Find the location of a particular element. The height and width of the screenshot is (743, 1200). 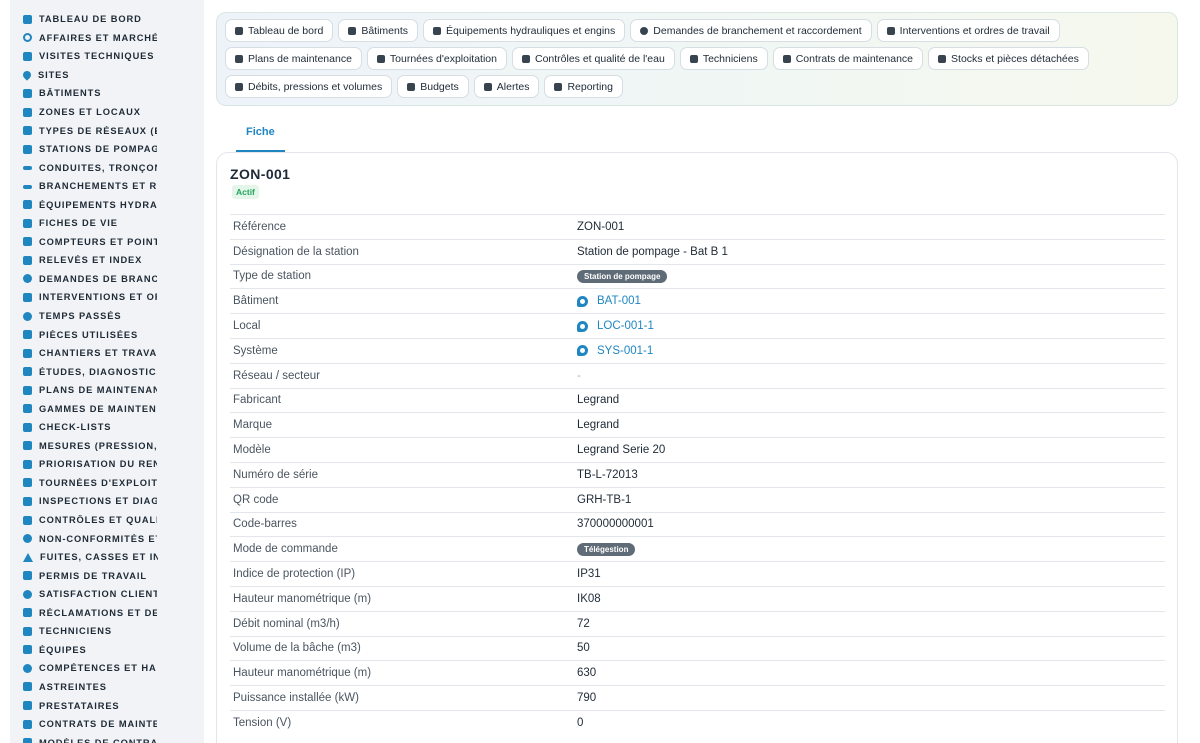

field-row: Système SYS-001-1 is located at coordinates (697, 350).